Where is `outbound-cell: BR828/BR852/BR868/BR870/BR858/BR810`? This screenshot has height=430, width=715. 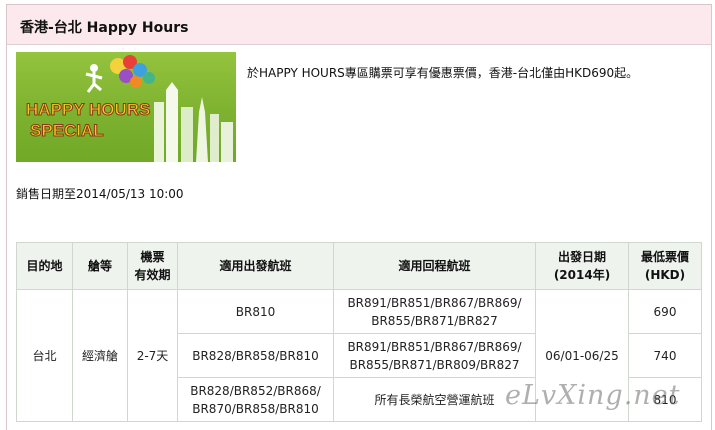
outbound-cell: BR828/BR852/BR868/BR870/BR858/BR810 is located at coordinates (255, 399).